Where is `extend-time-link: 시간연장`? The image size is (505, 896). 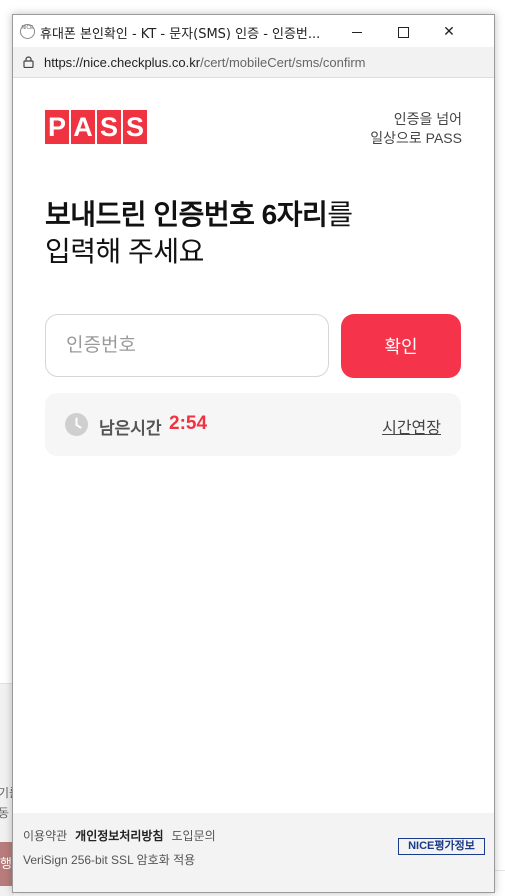 extend-time-link: 시간연장 is located at coordinates (411, 426).